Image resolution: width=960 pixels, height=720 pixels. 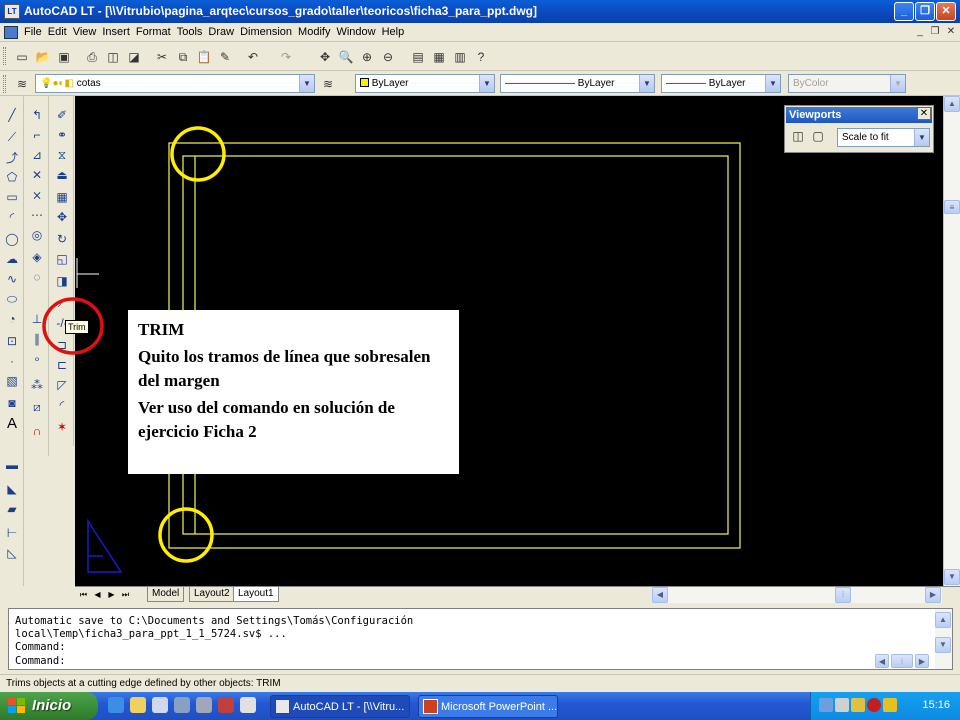 I want to click on circle-icon: ◯, so click(x=12, y=239).